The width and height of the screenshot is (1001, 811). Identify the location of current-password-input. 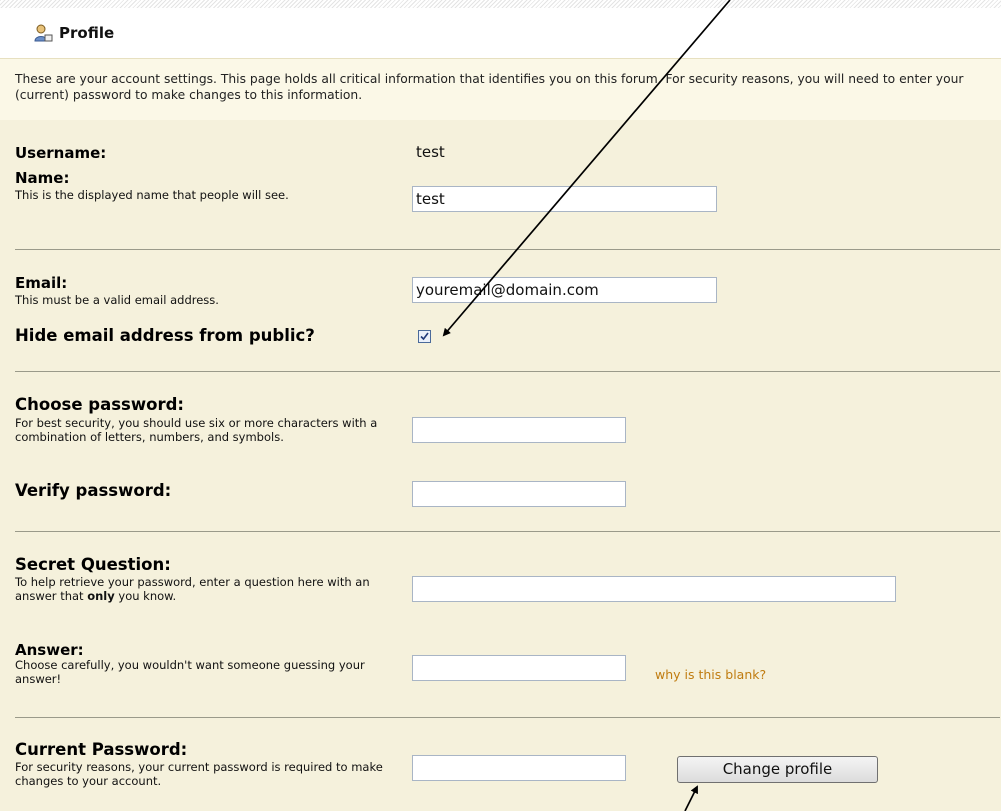
(519, 768).